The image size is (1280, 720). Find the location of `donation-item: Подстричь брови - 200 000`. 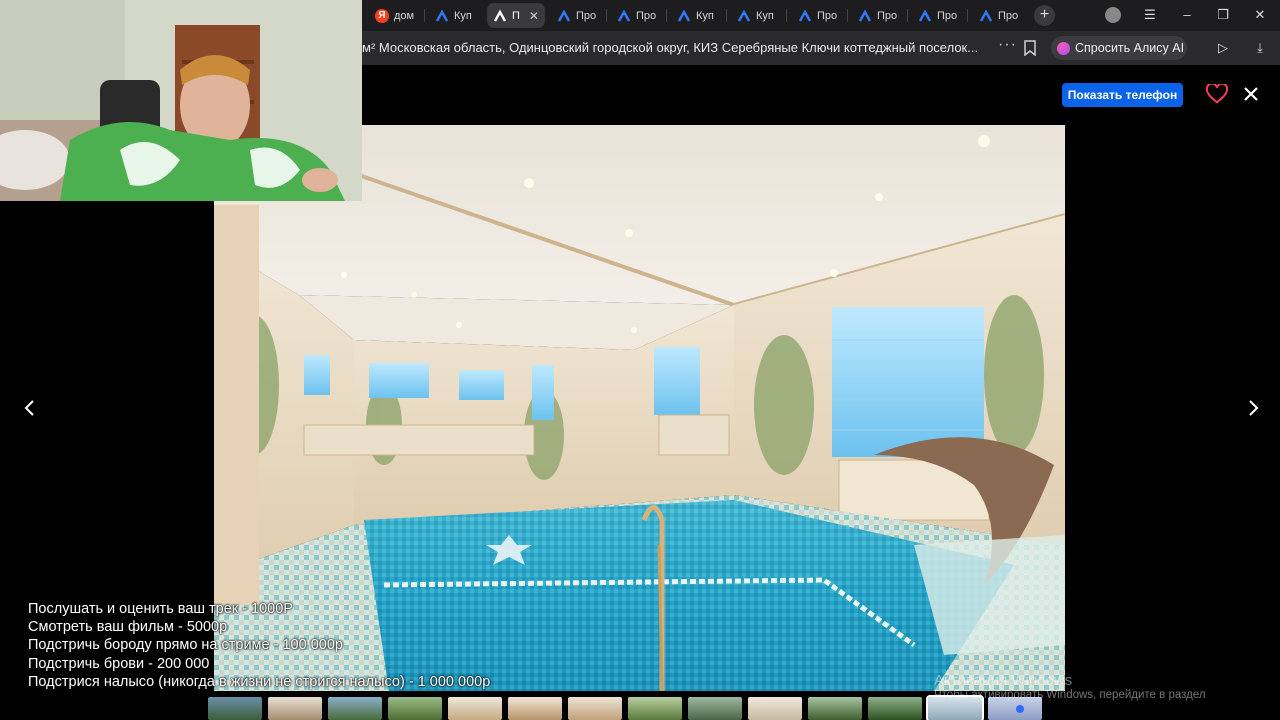

donation-item: Подстричь брови - 200 000 is located at coordinates (119, 663).